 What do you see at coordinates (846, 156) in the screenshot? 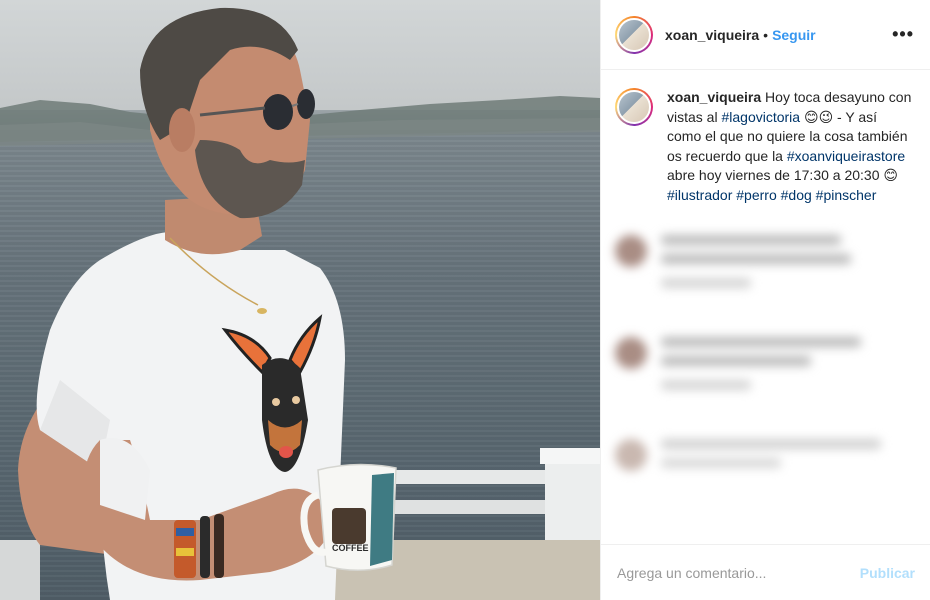
I see `hashtag-link: #xoanviqueirastore` at bounding box center [846, 156].